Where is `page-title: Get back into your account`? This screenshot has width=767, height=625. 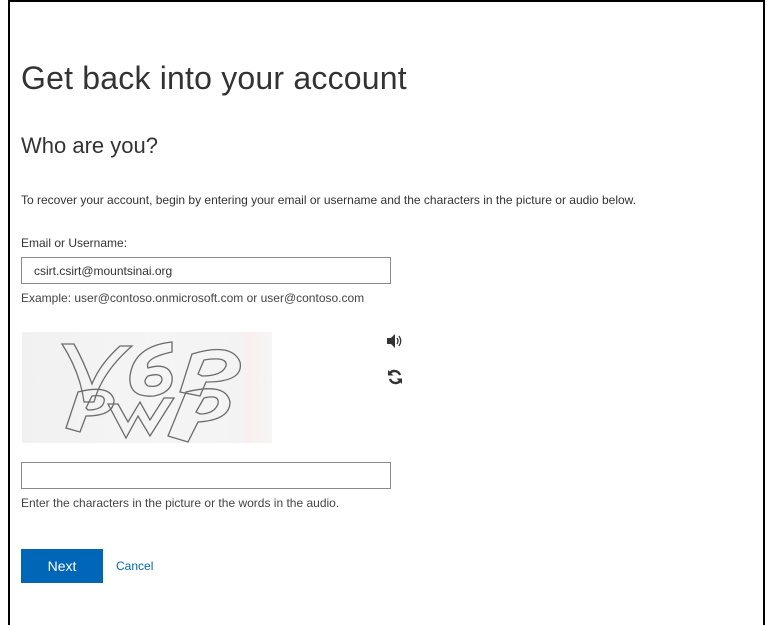 page-title: Get back into your account is located at coordinates (214, 78).